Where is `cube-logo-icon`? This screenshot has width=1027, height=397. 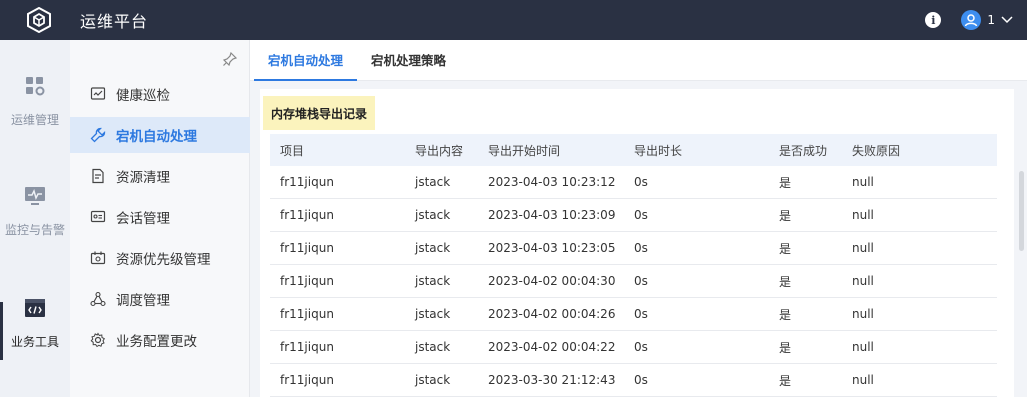
cube-logo-icon is located at coordinates (39, 20).